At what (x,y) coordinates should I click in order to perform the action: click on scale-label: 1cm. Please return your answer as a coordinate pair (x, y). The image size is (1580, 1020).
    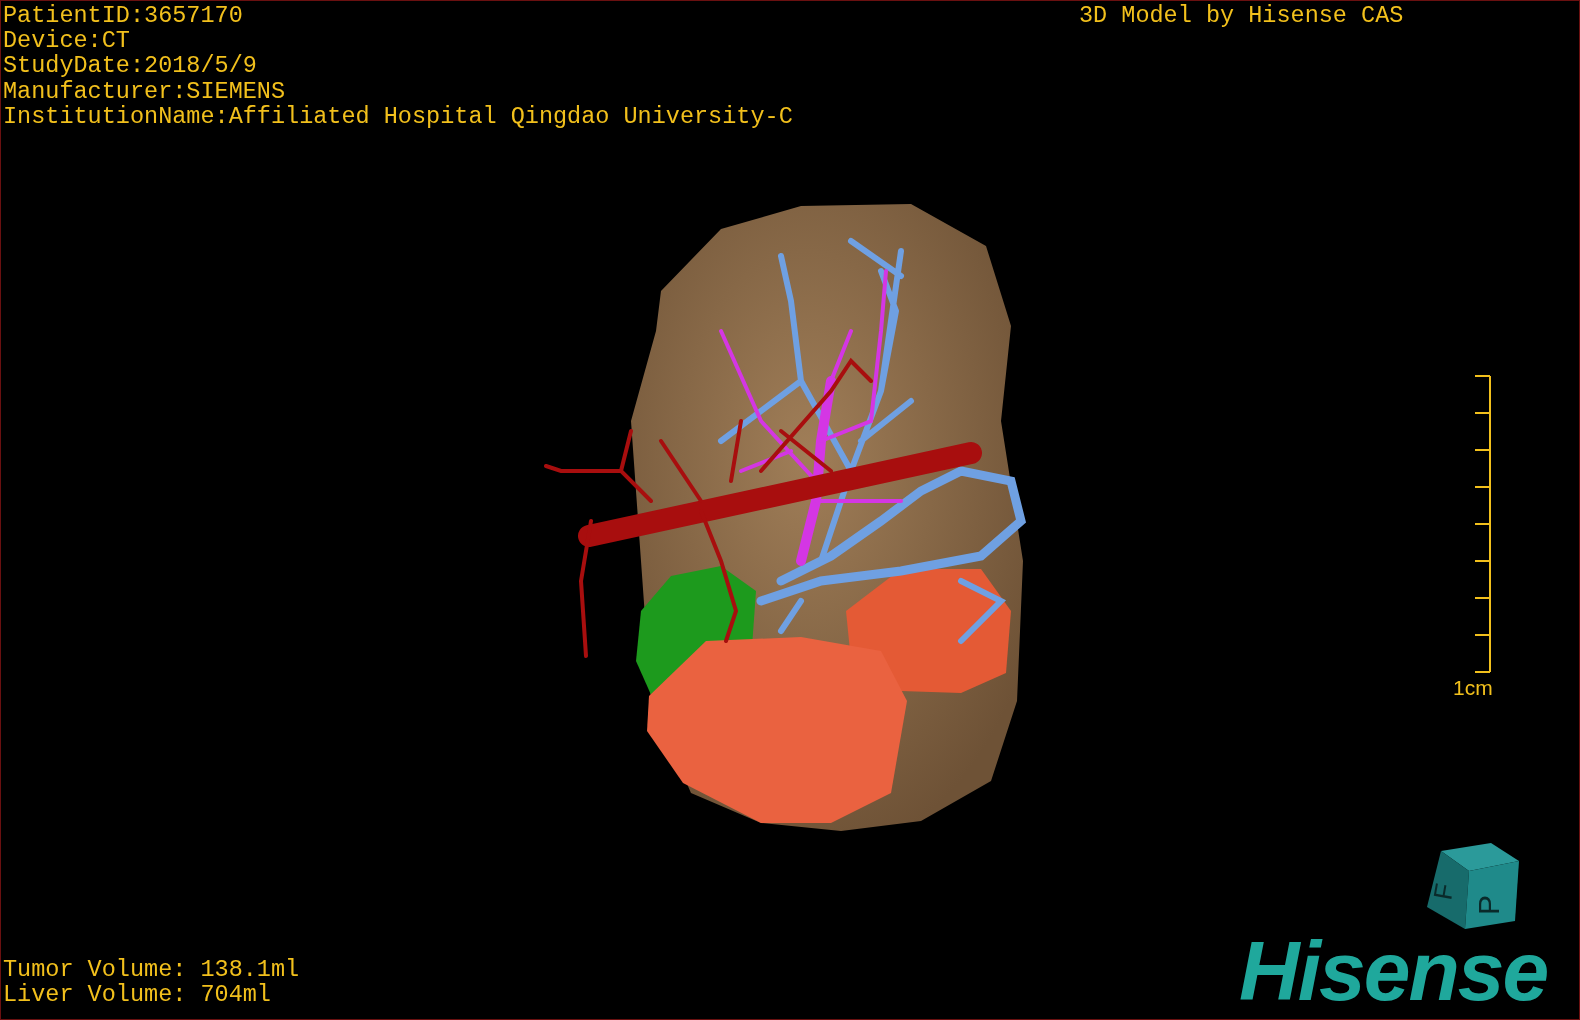
    Looking at the image, I should click on (1473, 688).